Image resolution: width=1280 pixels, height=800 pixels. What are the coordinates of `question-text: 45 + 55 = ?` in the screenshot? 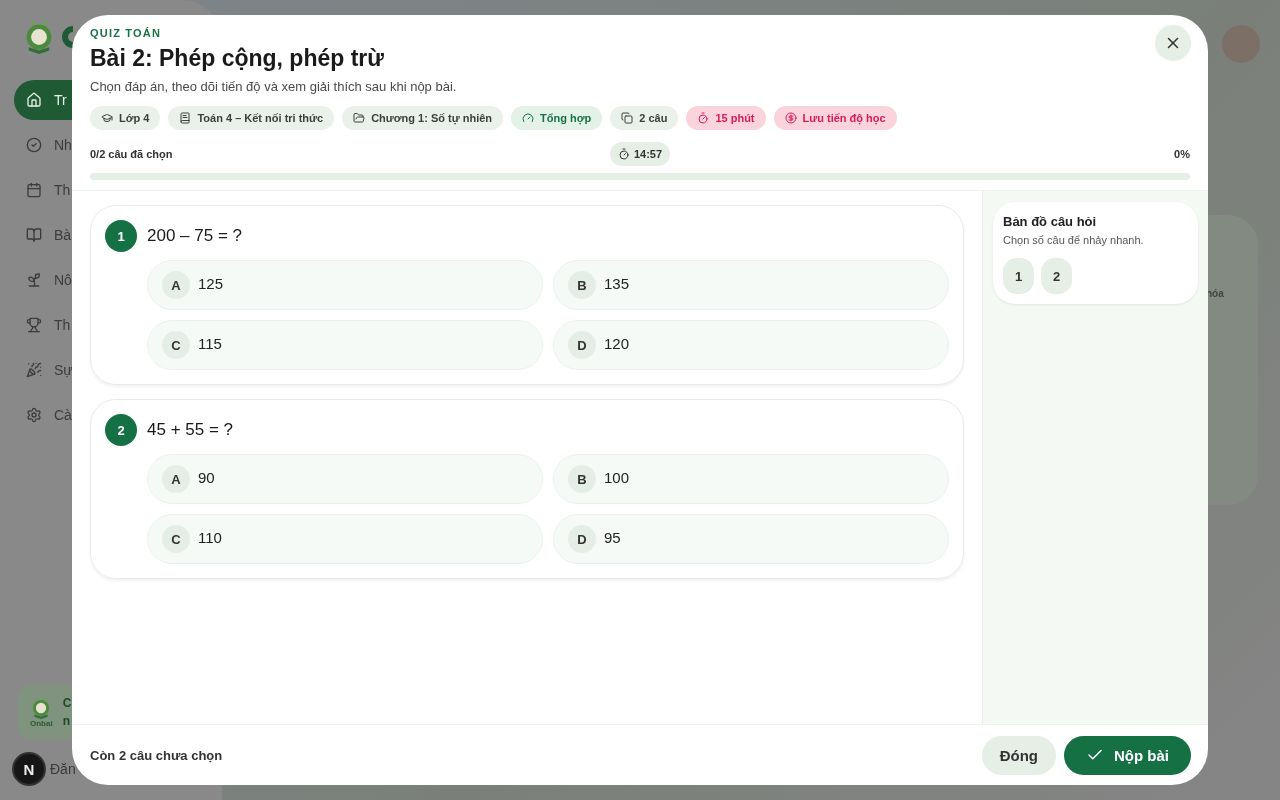 It's located at (190, 430).